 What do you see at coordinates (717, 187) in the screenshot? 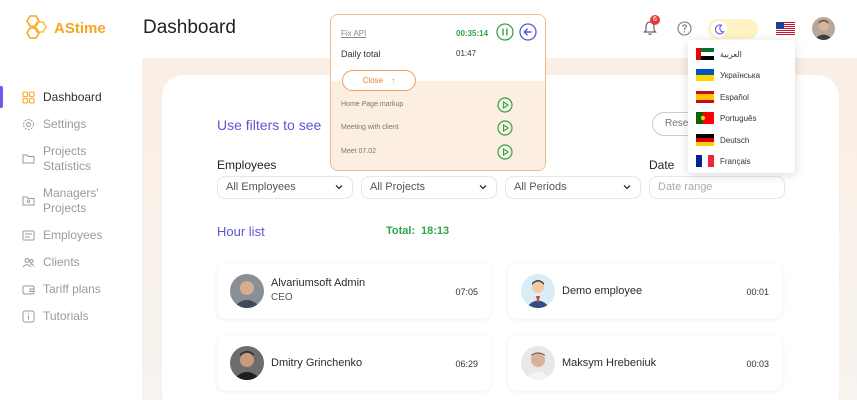
I see `date-range-input: Date range` at bounding box center [717, 187].